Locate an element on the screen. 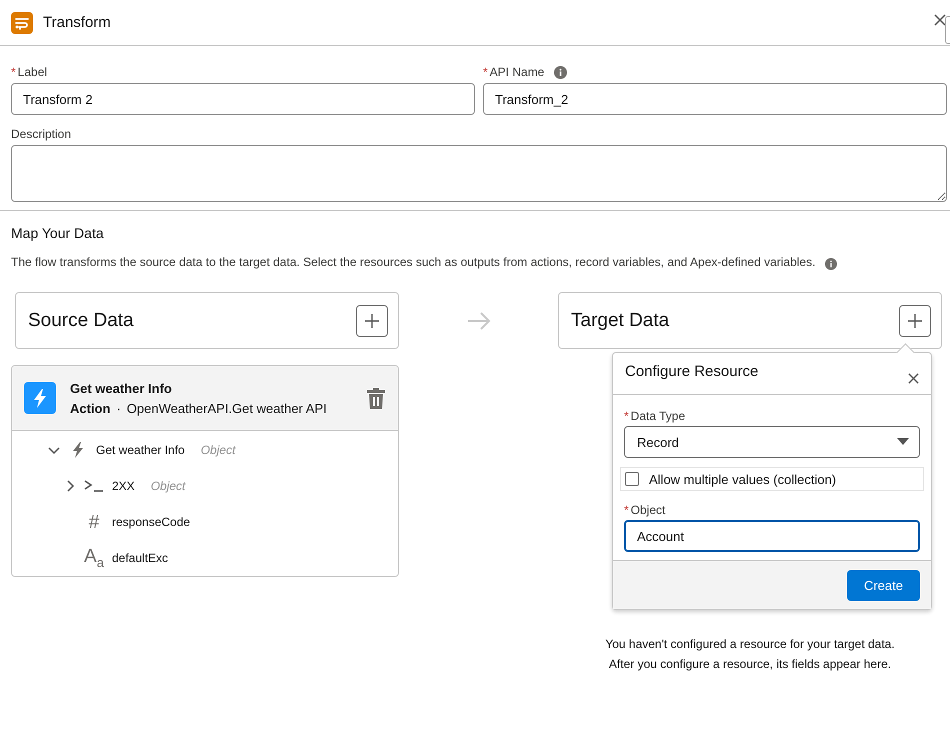 The image size is (950, 731). field-label: API Name is located at coordinates (517, 72).